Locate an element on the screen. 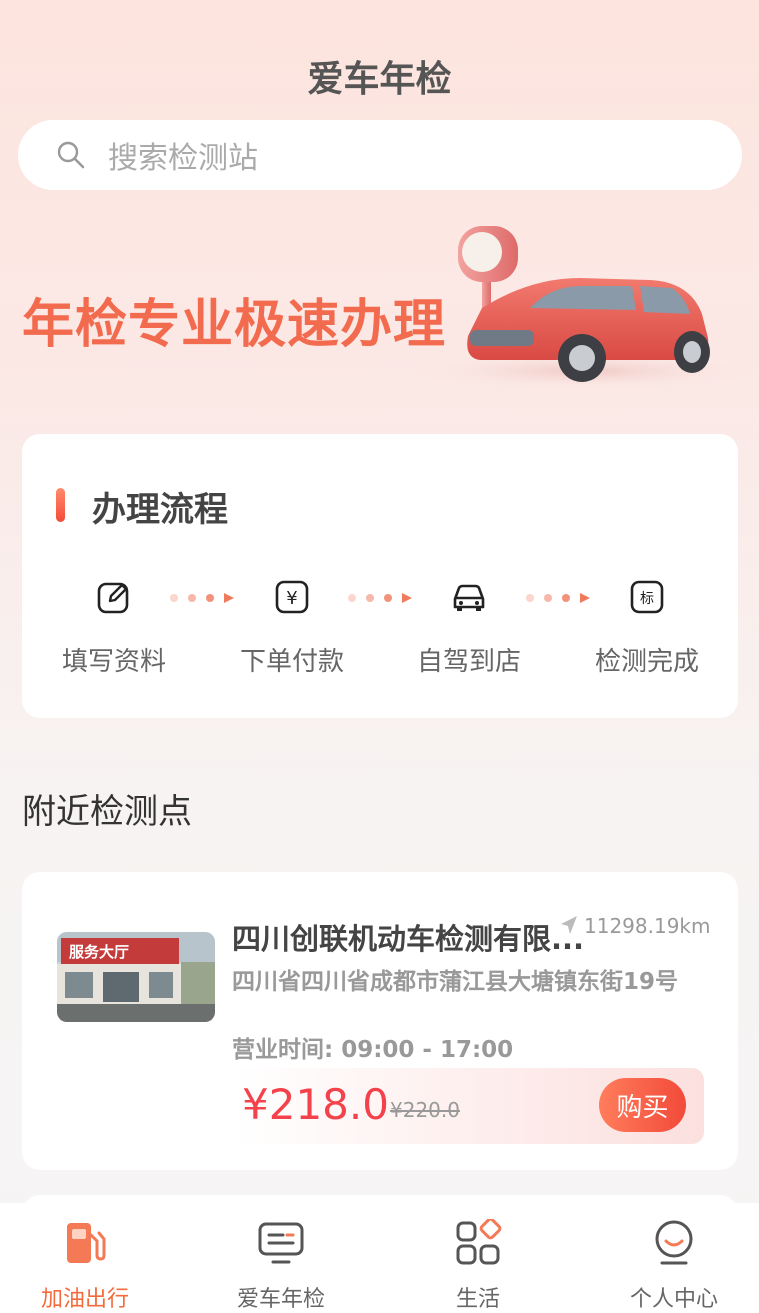 The width and height of the screenshot is (759, 1313). step-label: 检测完成 is located at coordinates (646, 662).